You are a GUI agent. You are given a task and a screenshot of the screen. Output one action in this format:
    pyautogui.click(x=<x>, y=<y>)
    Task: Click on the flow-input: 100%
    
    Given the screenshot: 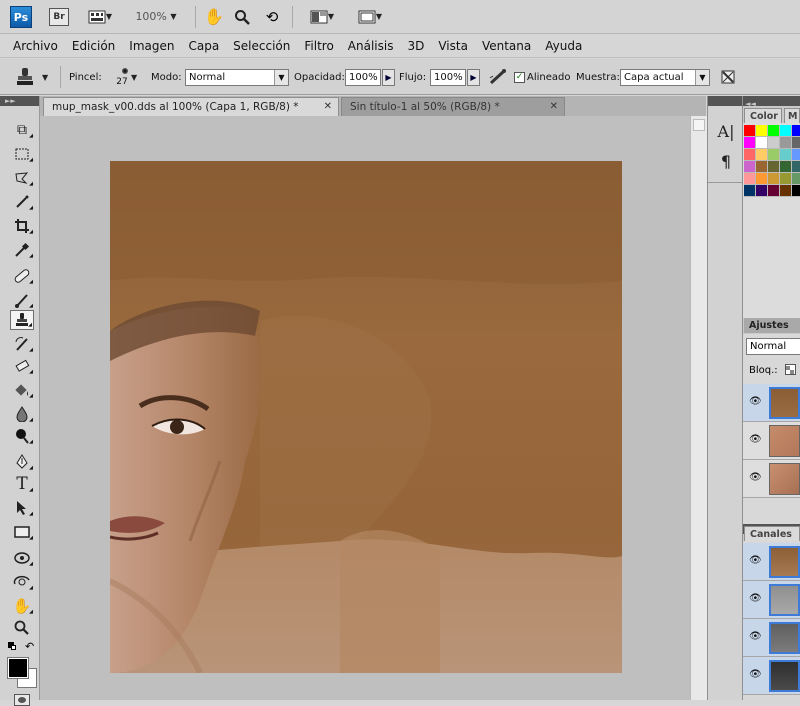 What is the action you would take?
    pyautogui.click(x=448, y=77)
    